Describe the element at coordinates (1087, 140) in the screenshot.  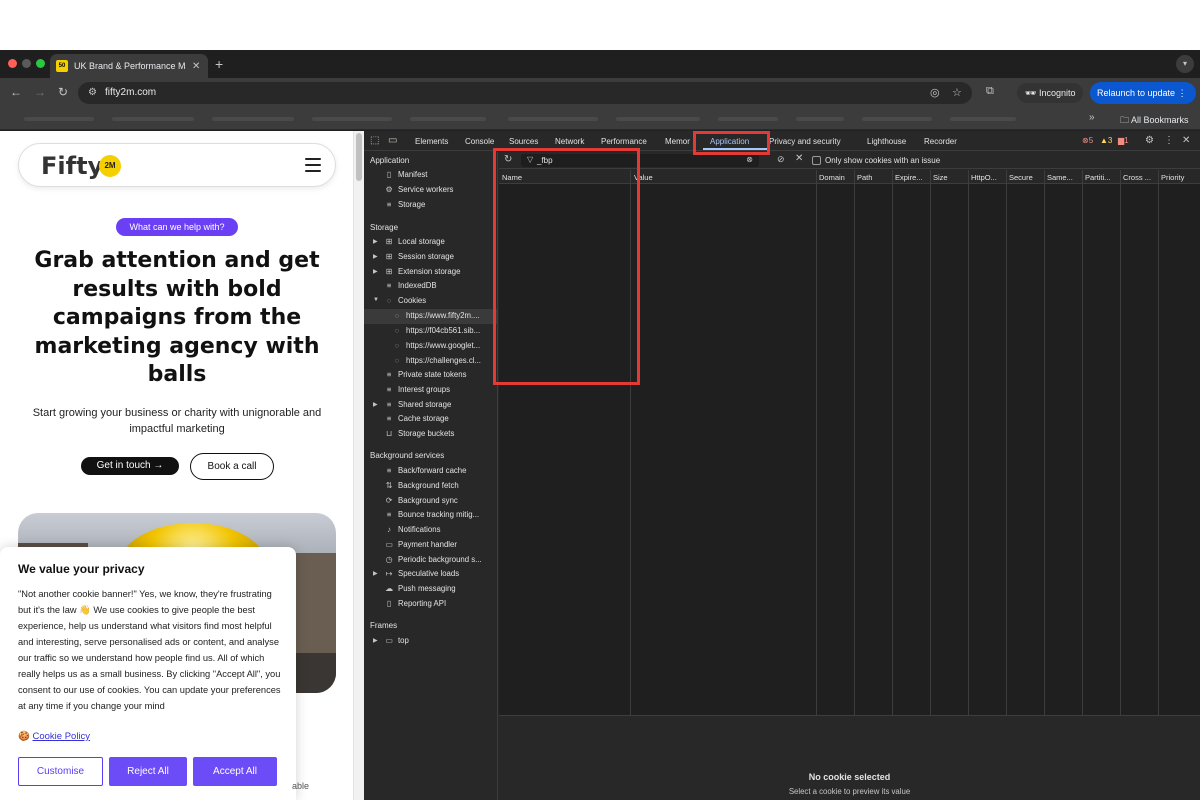
I see `error-count: ⊗5` at that location.